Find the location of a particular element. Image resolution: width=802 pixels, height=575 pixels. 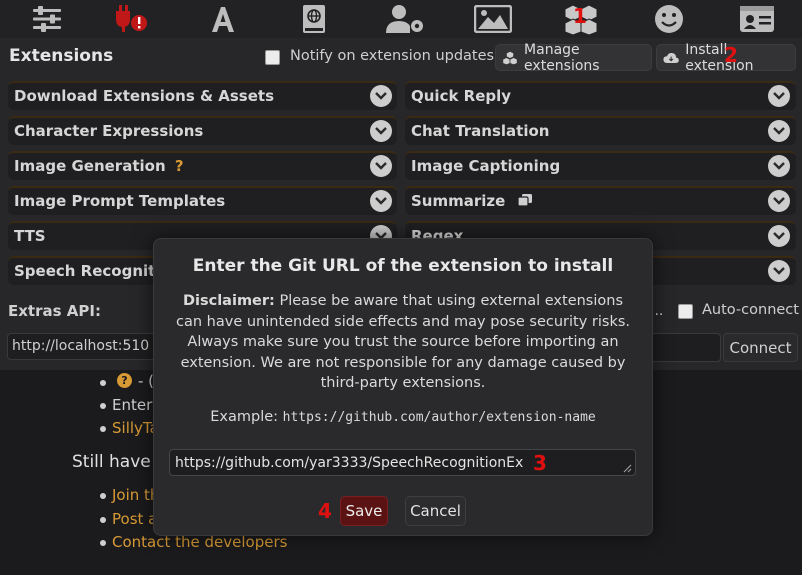

drawer-character-expressions: Character Expressions is located at coordinates (202, 130).